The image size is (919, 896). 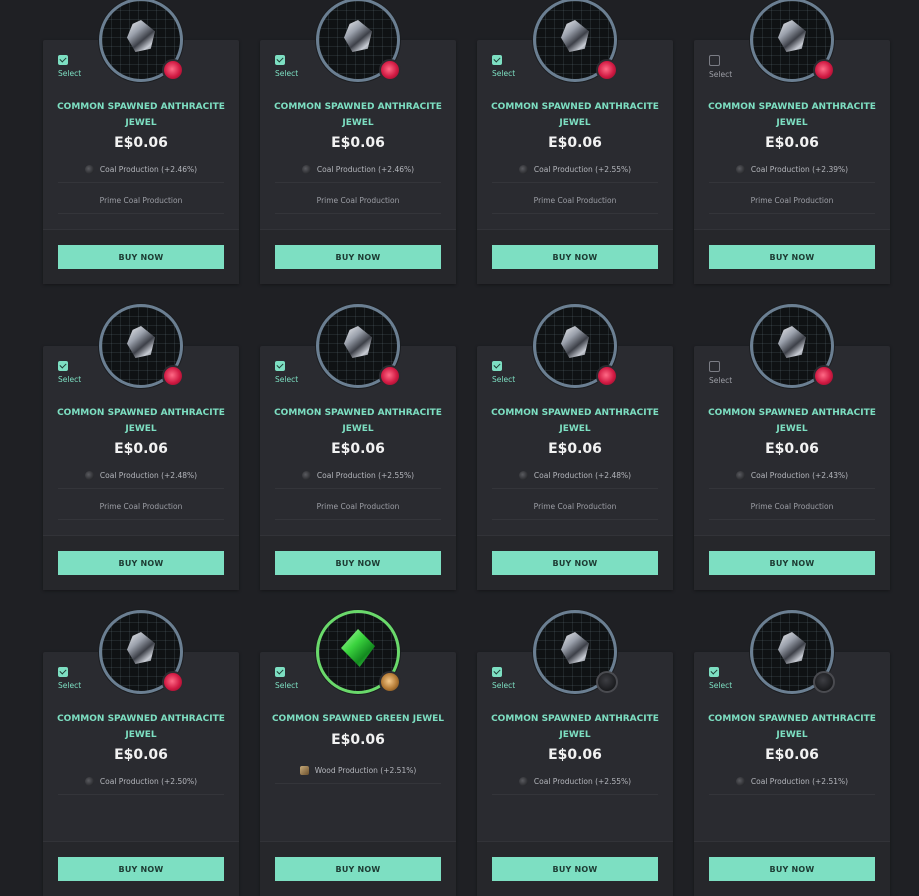 I want to click on production-stat-text: Coal Production (+2.48%), so click(x=148, y=475).